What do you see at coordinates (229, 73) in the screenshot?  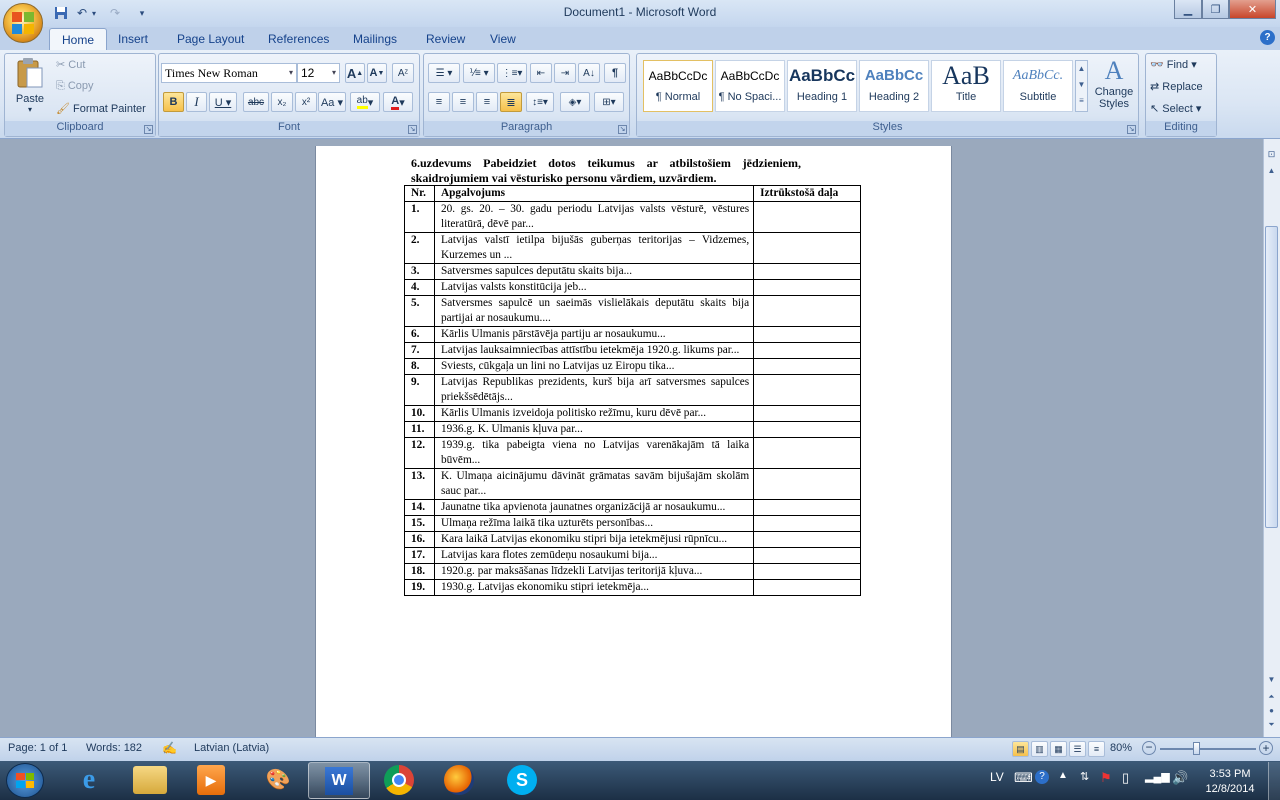 I see `font-family-select: Times New Roman ▾` at bounding box center [229, 73].